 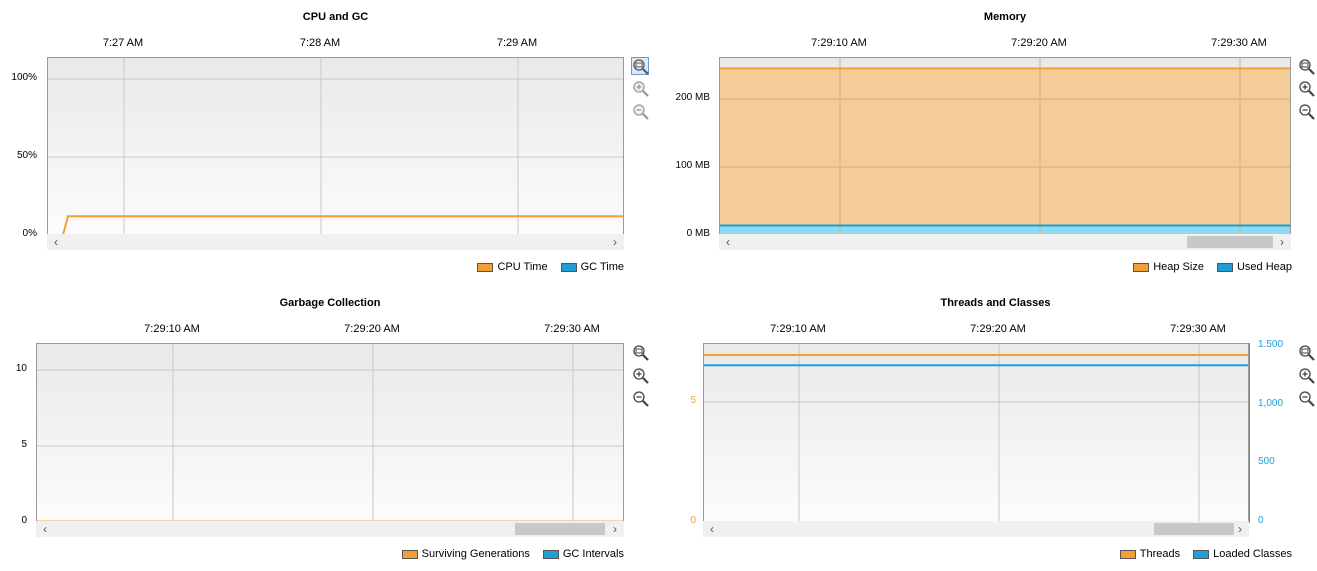 I want to click on gc-xtick: 7:29:30 AM, so click(x=572, y=329).